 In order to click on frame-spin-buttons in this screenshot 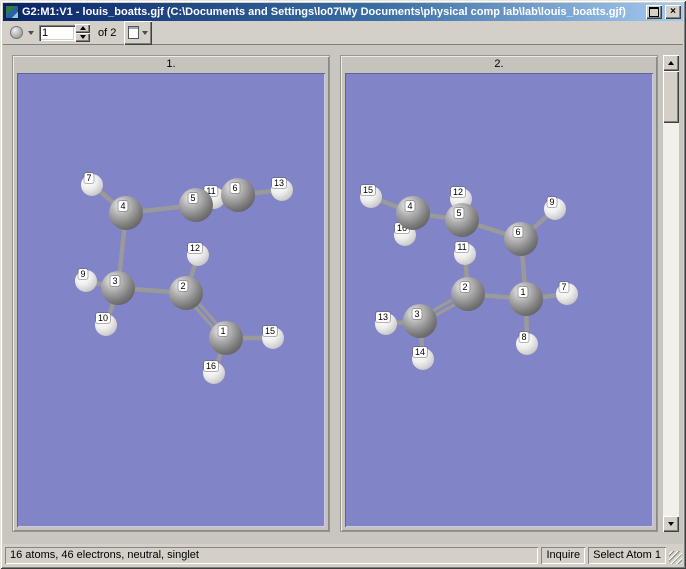, I will do `click(82, 32)`.